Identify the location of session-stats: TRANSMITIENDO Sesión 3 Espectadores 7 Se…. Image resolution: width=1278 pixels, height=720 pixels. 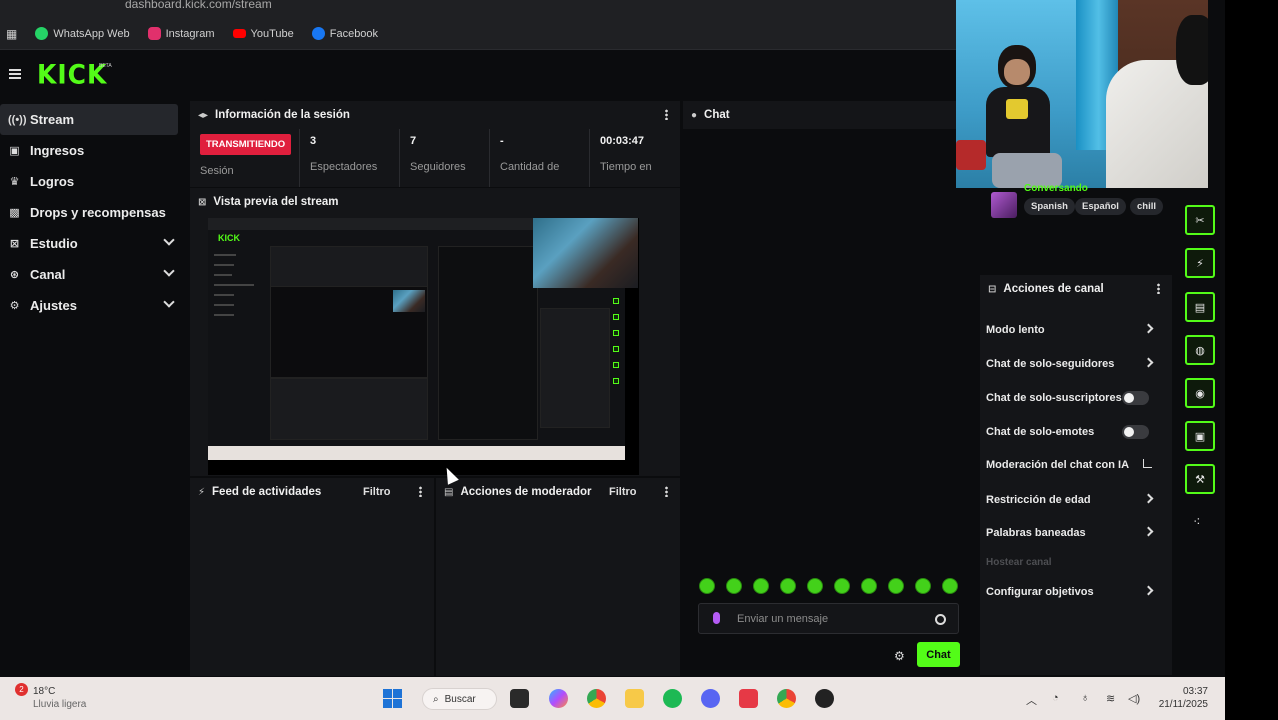
(435, 158).